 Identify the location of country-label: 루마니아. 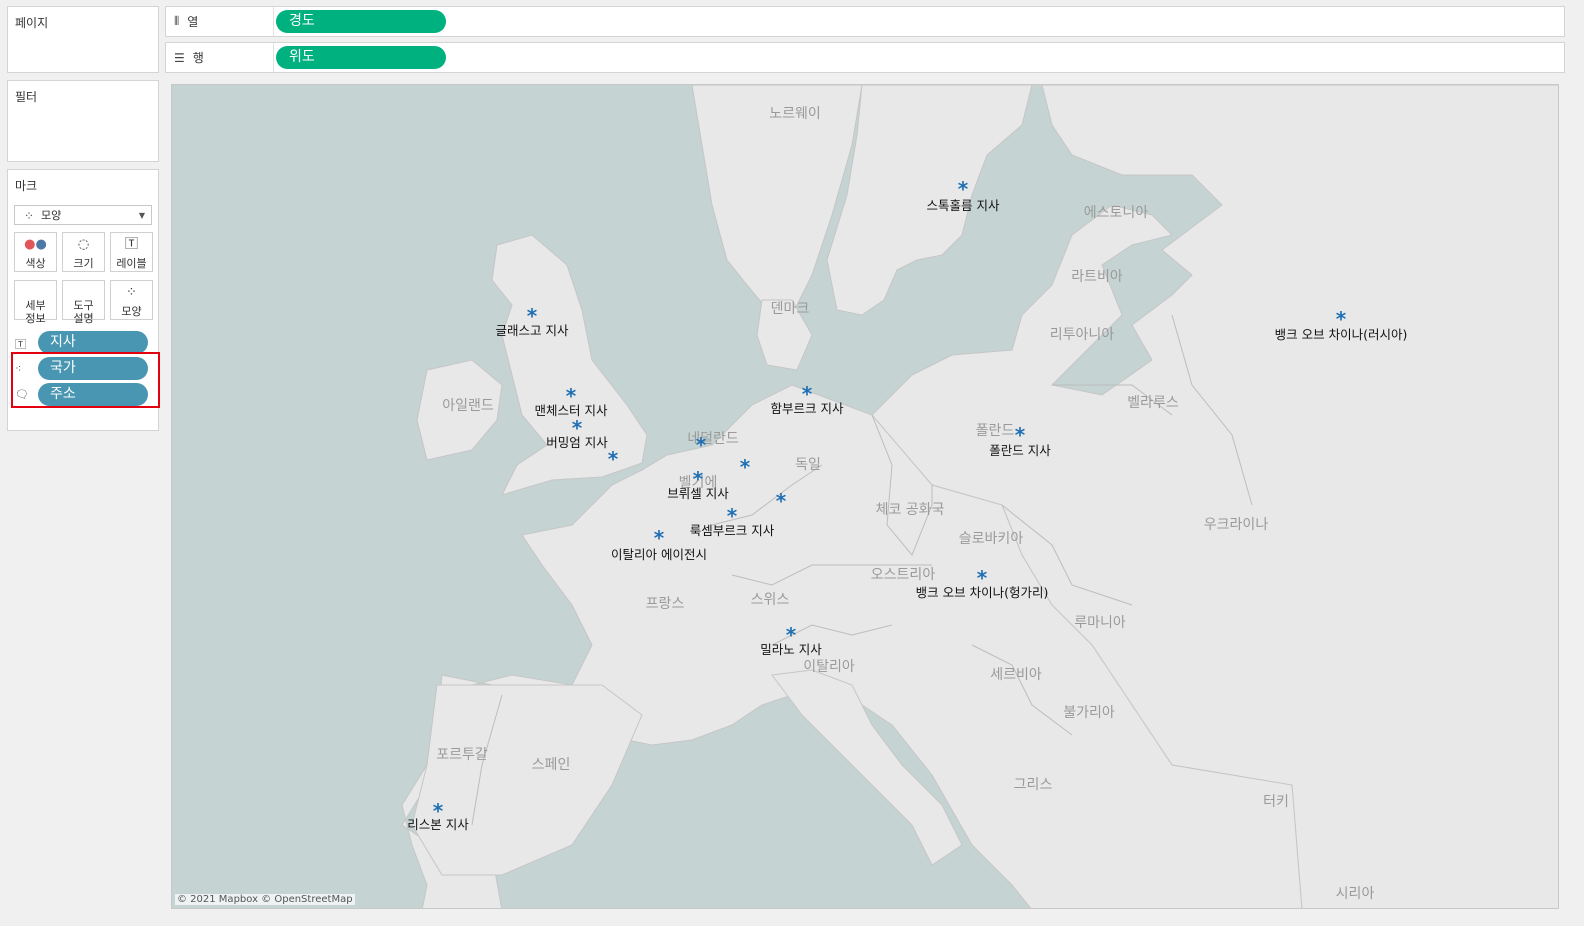
(1100, 623).